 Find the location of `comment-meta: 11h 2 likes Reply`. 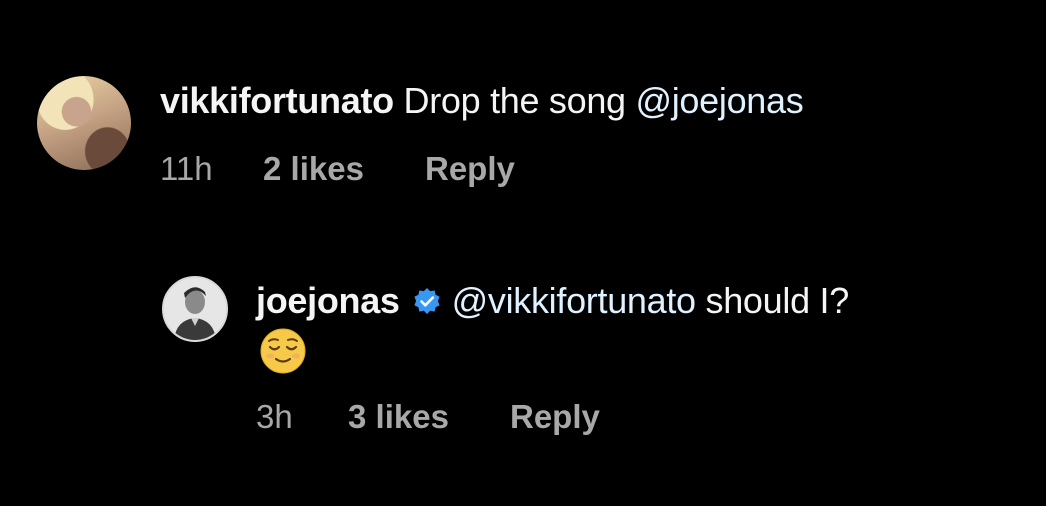

comment-meta: 11h 2 likes Reply is located at coordinates (360, 170).